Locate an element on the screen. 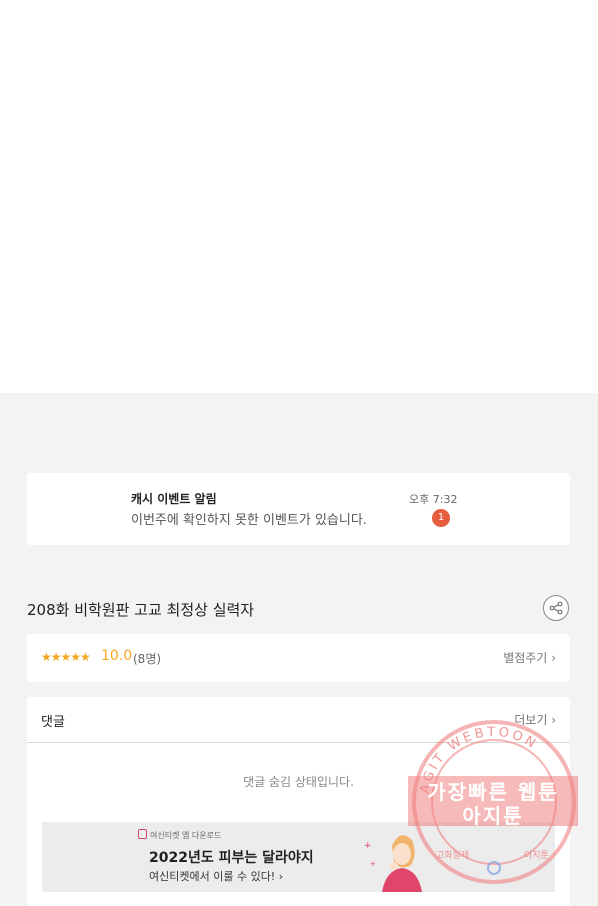 Image resolution: width=598 pixels, height=906 pixels. ad-headline: 2022년도 피부는 달라야지 is located at coordinates (231, 858).